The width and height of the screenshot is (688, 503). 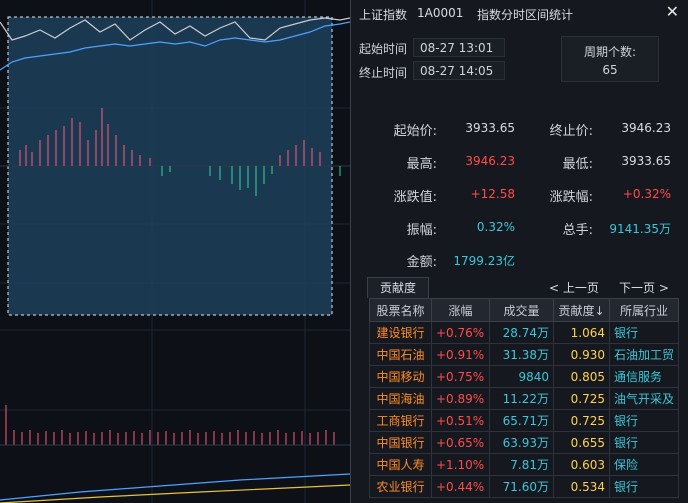 What do you see at coordinates (644, 376) in the screenshot?
I see `stock-industry: 通信服务` at bounding box center [644, 376].